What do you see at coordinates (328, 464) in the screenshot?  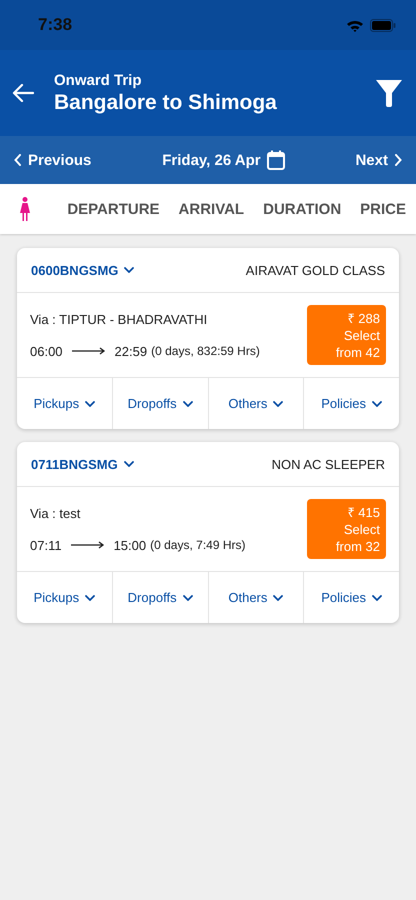 I see `bus-type: NON AC SLEEPER` at bounding box center [328, 464].